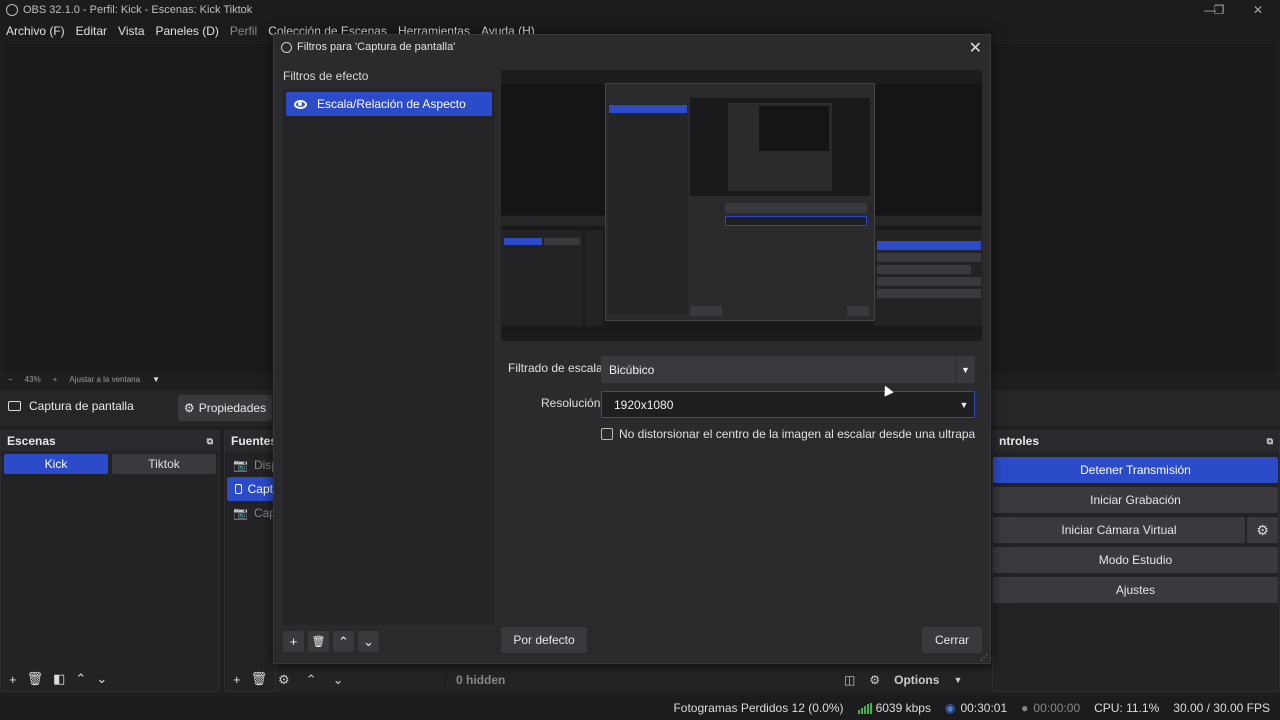 The image size is (1280, 720). Describe the element at coordinates (250, 465) in the screenshot. I see `source-item: 📷 Disp` at that location.